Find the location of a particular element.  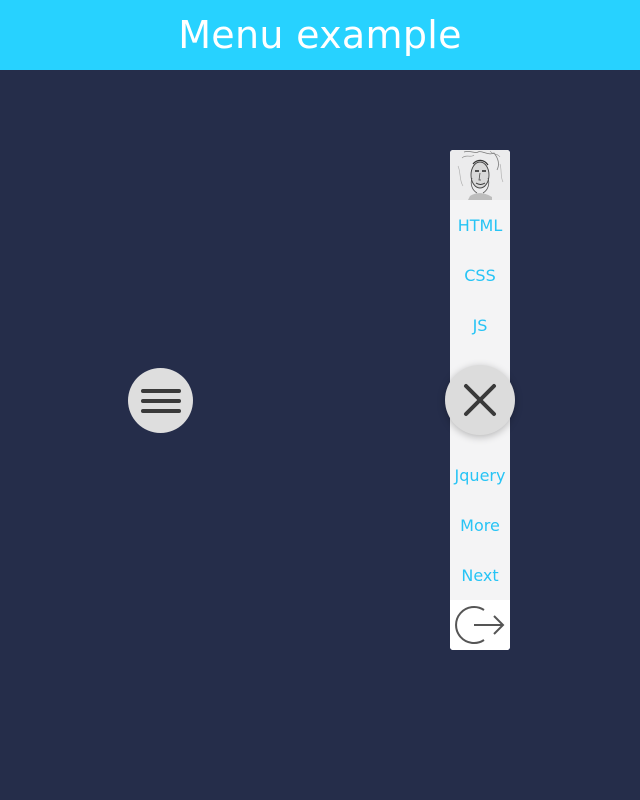

portrait-sketch-icon is located at coordinates (480, 175).